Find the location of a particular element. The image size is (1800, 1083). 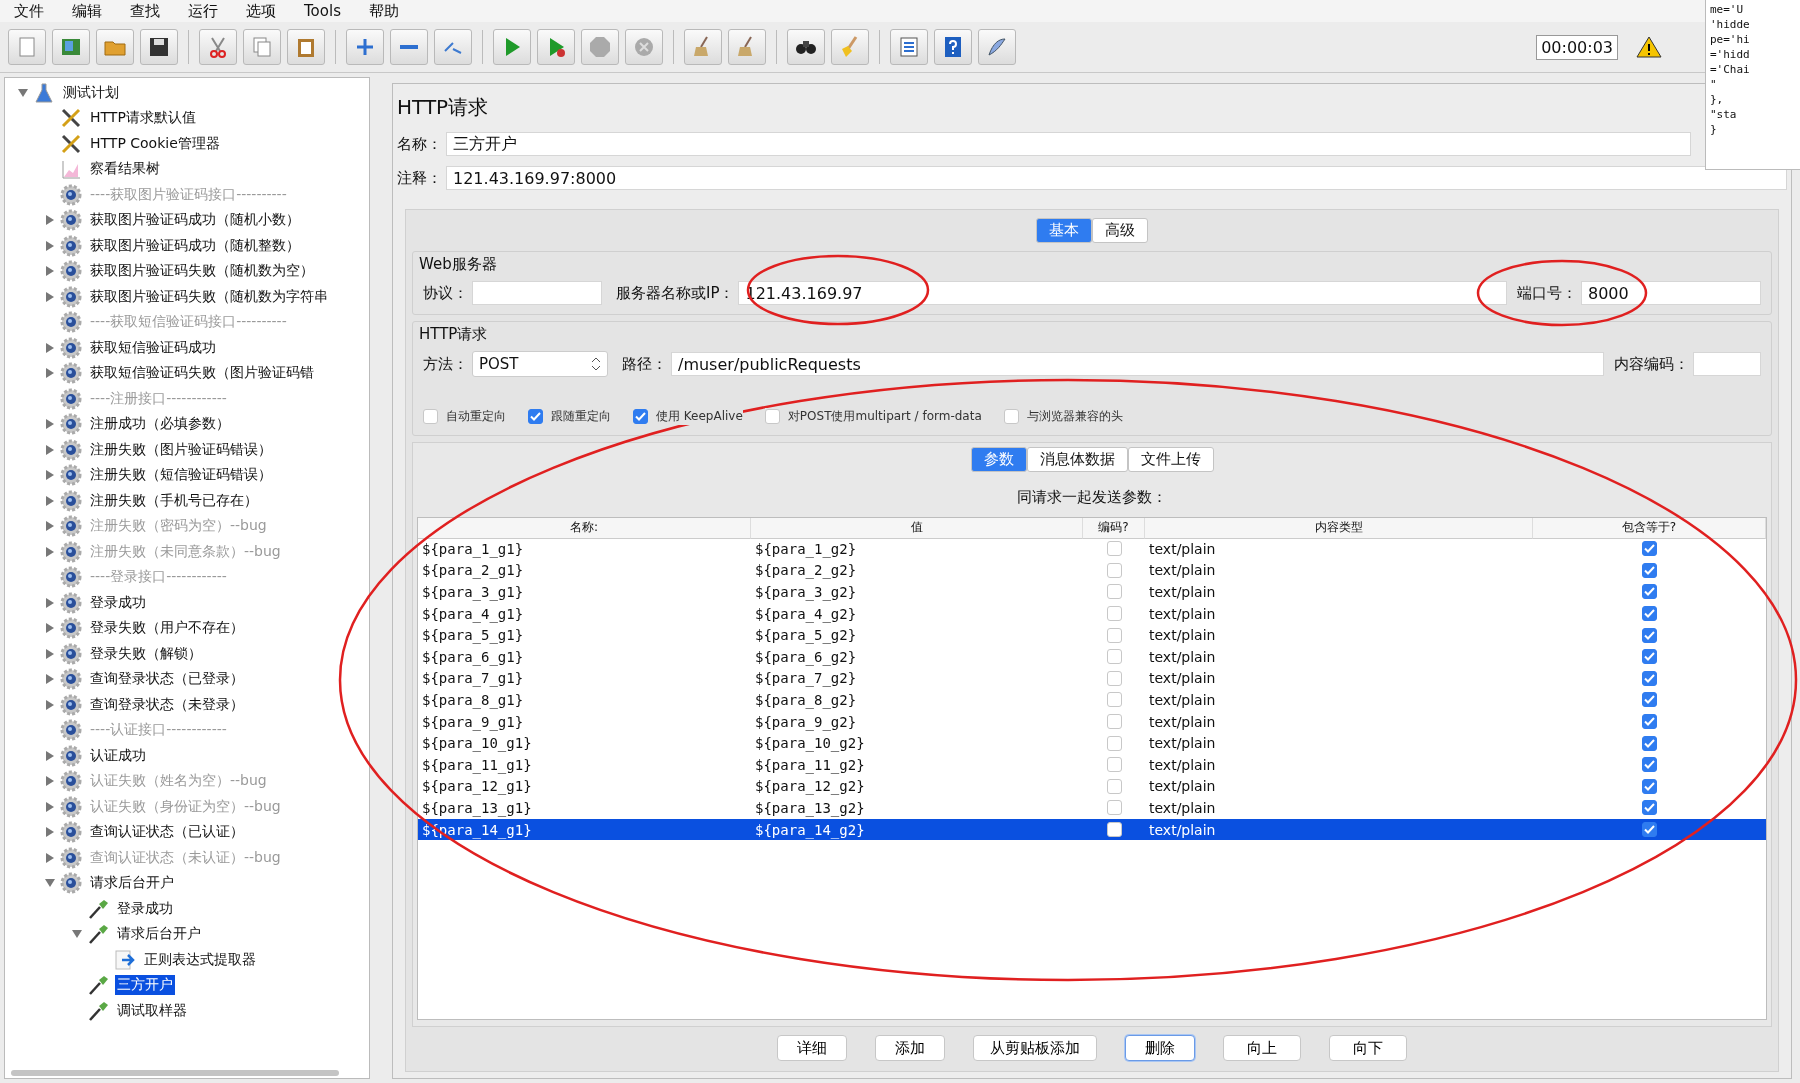

menu-item: Tools is located at coordinates (322, 11).